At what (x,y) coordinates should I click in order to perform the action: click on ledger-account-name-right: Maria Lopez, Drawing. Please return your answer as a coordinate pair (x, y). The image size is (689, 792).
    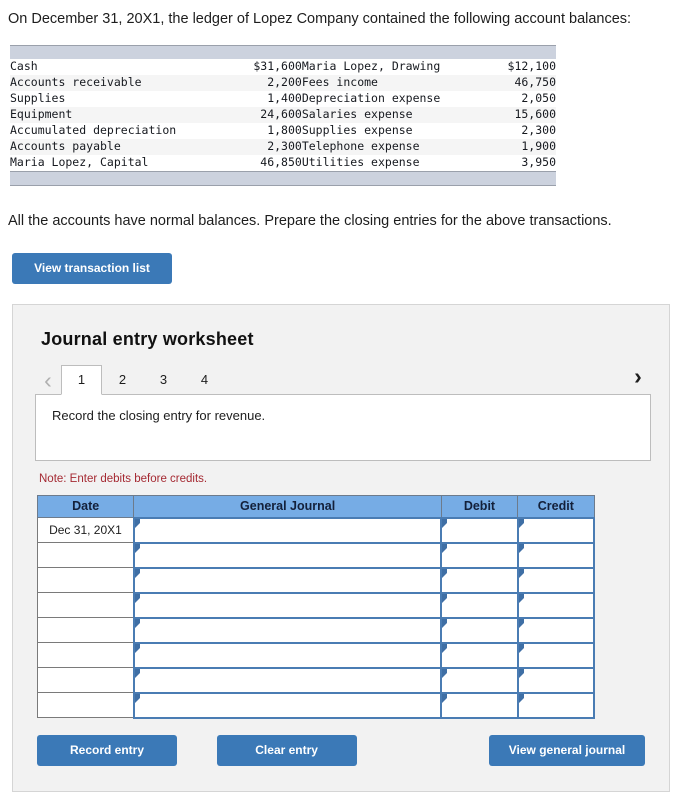
    Looking at the image, I should click on (371, 66).